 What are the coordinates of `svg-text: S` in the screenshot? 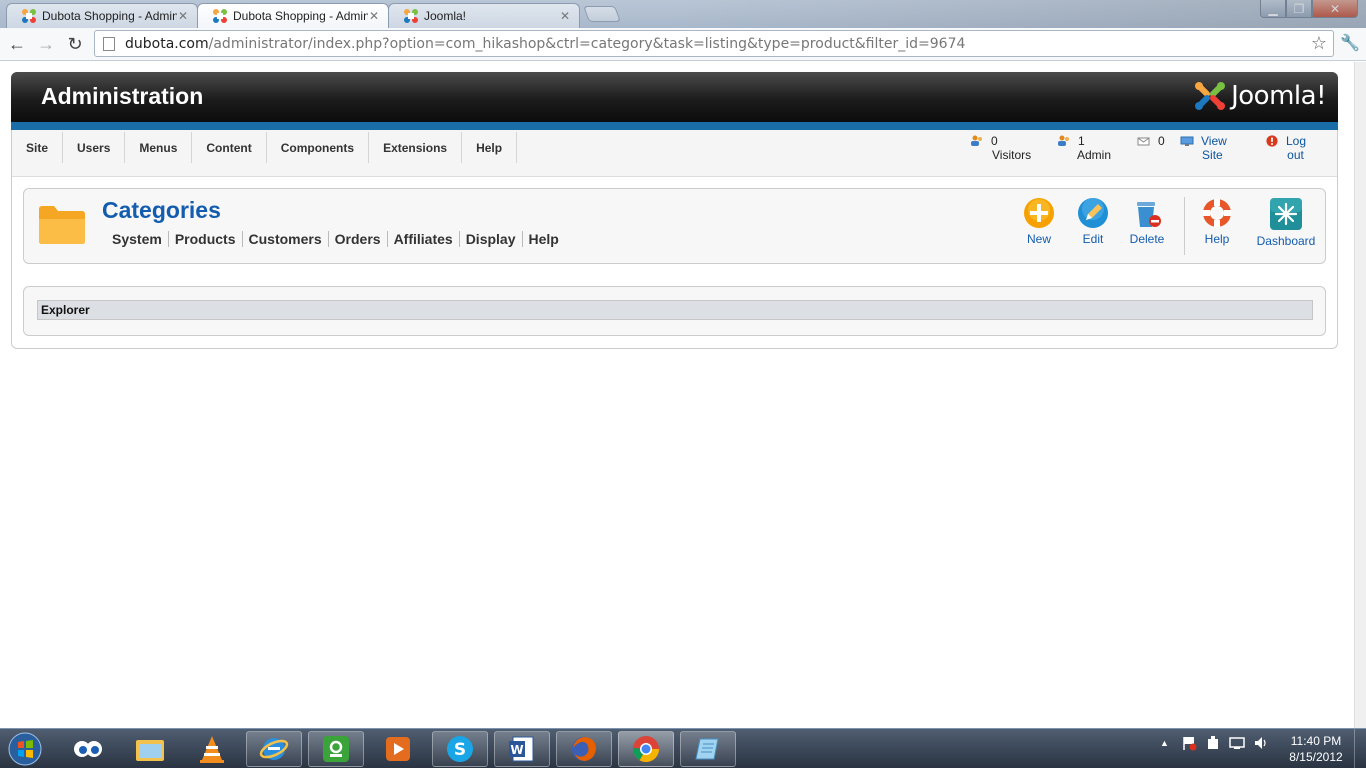 It's located at (460, 750).